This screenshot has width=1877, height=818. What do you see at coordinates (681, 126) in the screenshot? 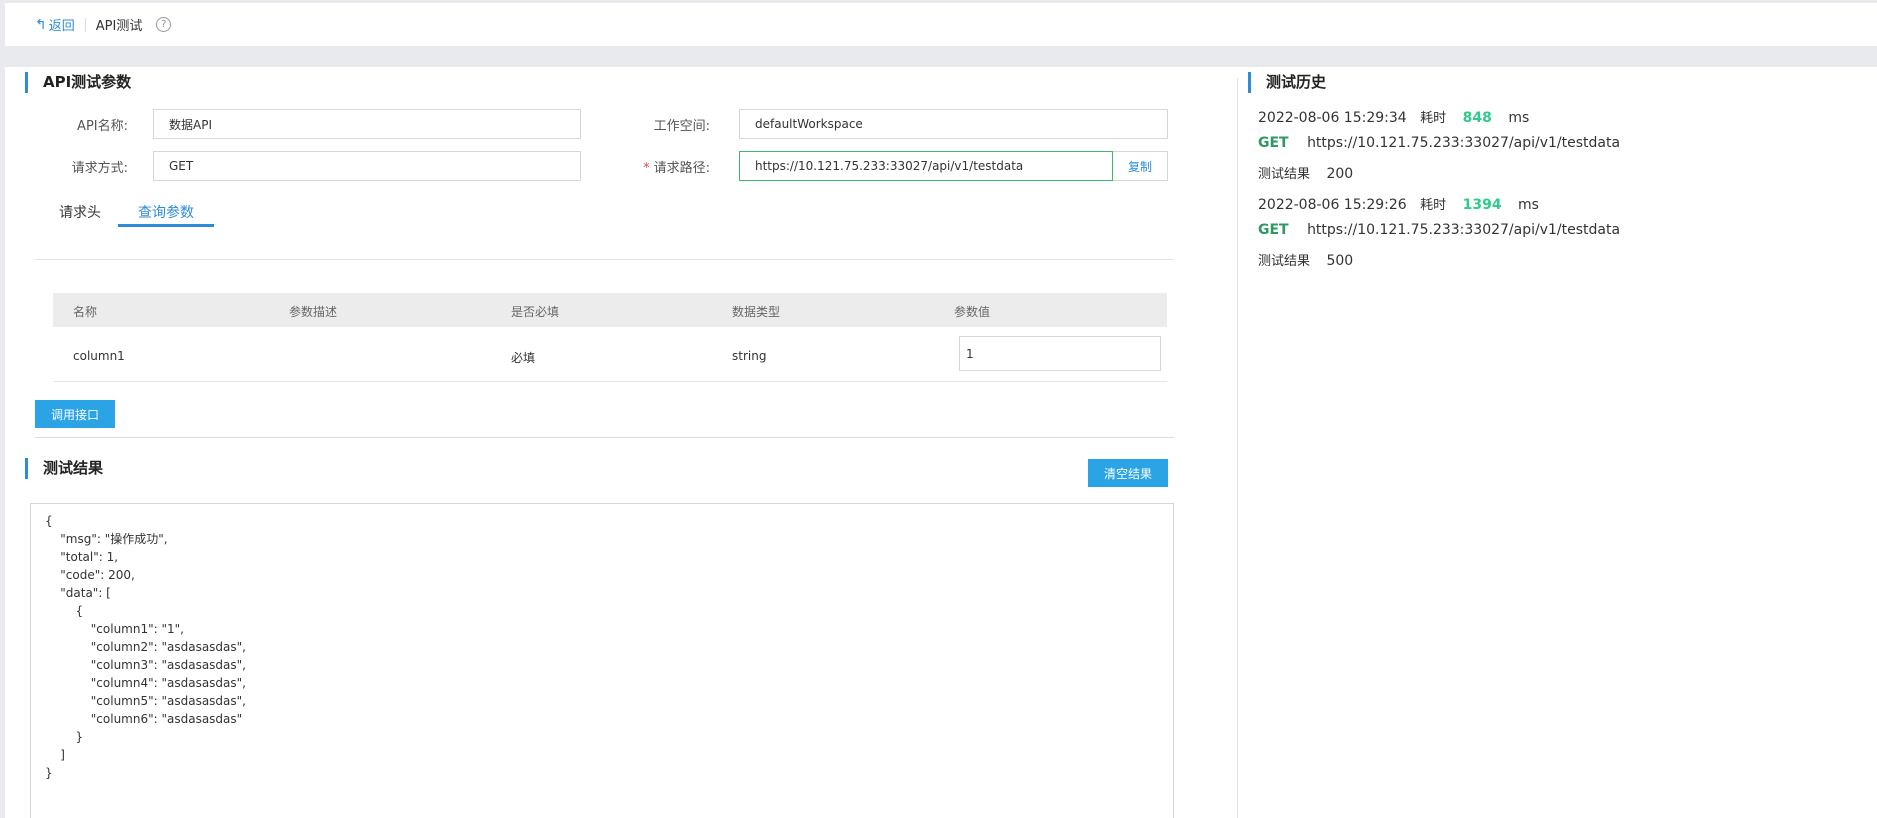
I see `workspace-label: 工作空间:` at bounding box center [681, 126].